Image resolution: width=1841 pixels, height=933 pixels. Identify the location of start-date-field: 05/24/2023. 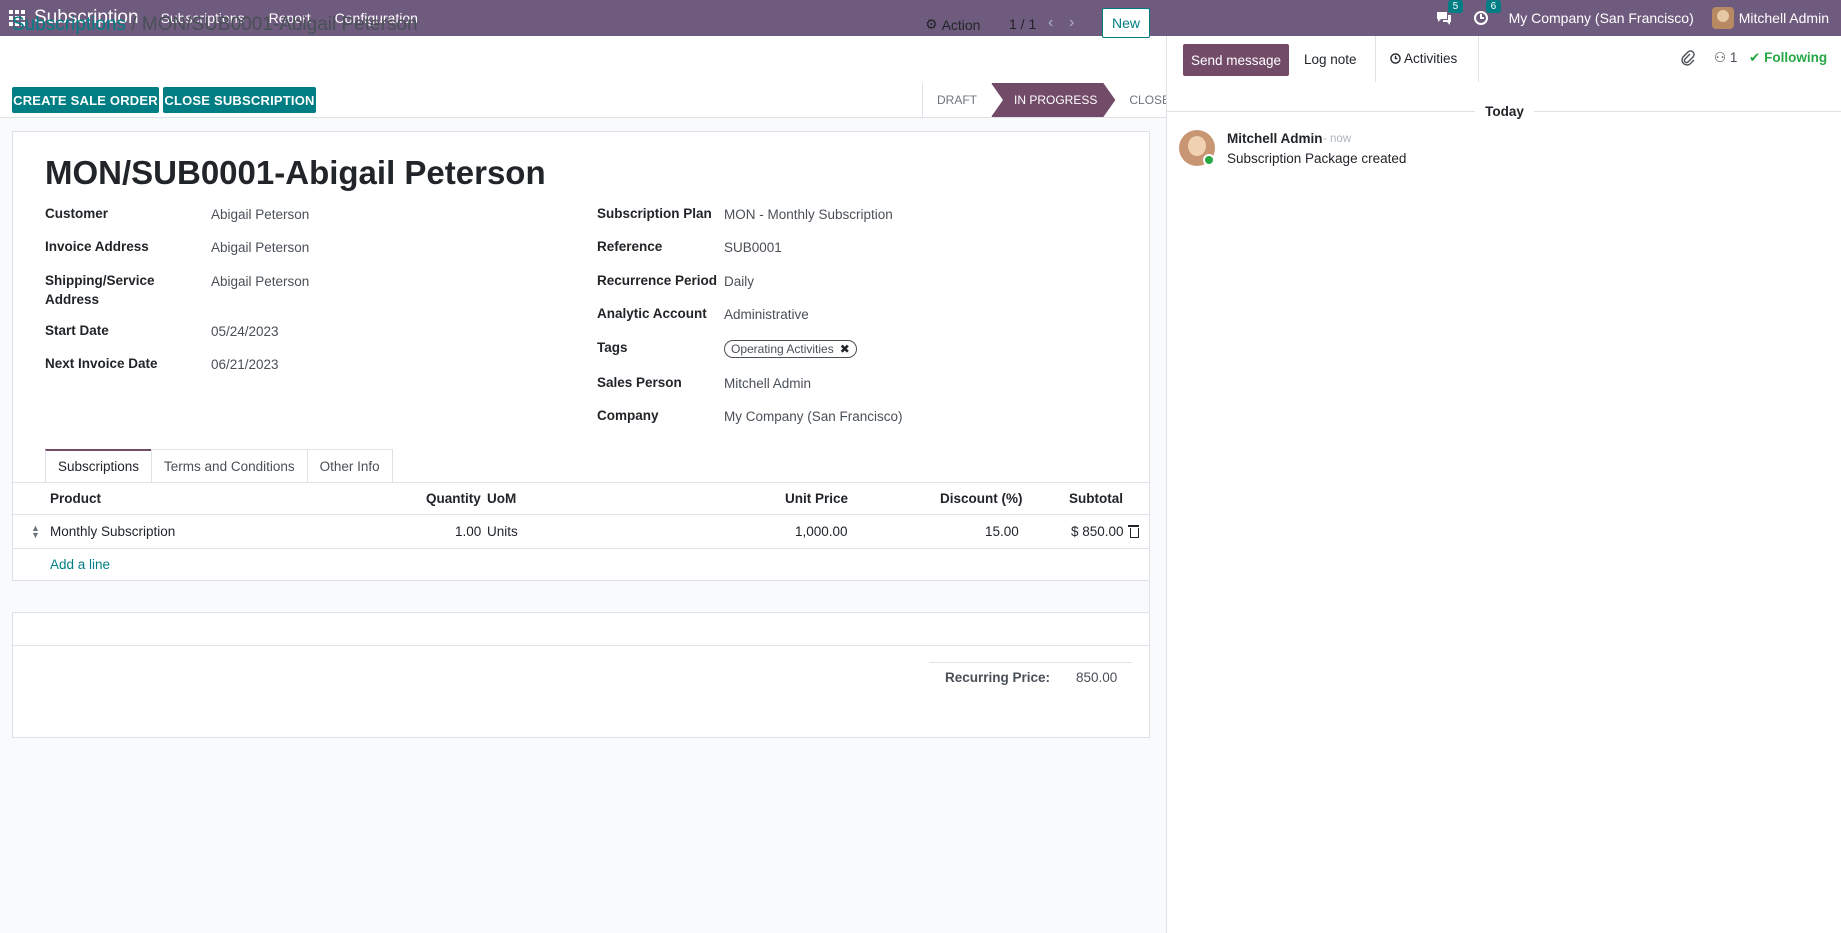
(245, 331).